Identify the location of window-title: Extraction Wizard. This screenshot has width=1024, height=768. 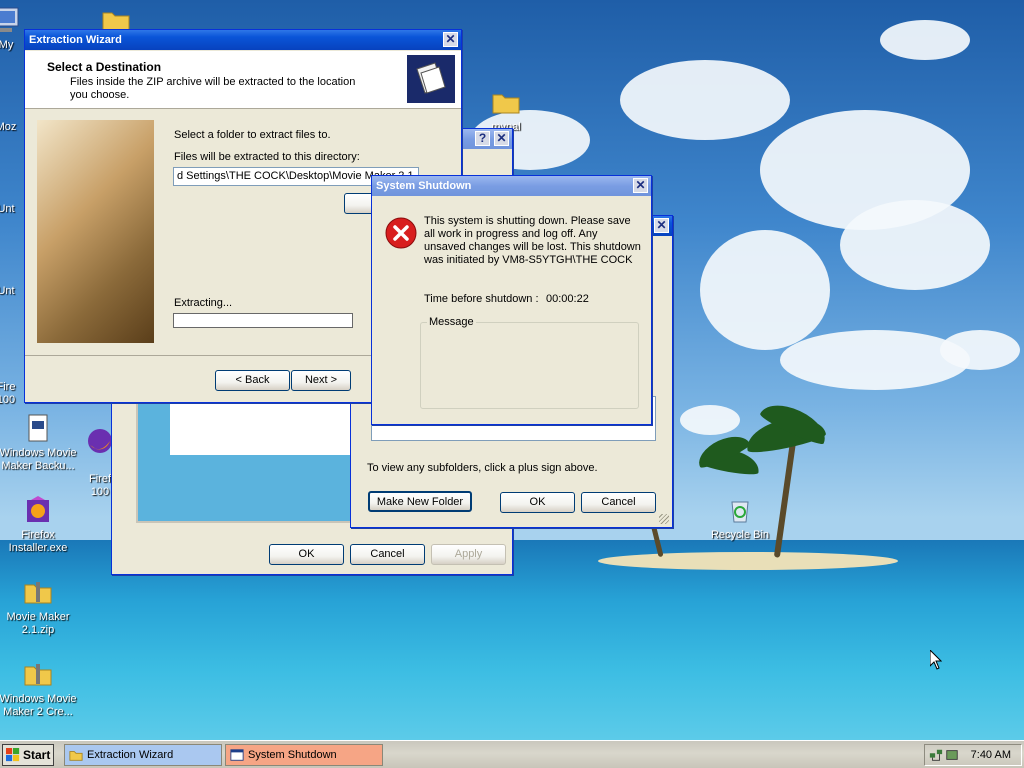
(75, 40).